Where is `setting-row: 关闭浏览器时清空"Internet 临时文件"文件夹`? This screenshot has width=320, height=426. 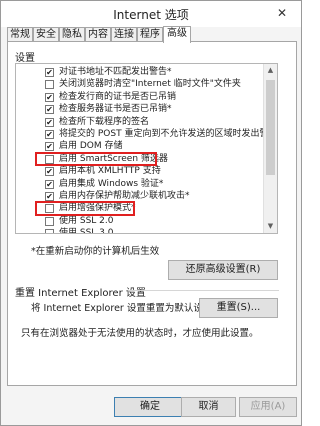
setting-row: 关闭浏览器时清空"Internet 临时文件"文件夹 is located at coordinates (140, 84).